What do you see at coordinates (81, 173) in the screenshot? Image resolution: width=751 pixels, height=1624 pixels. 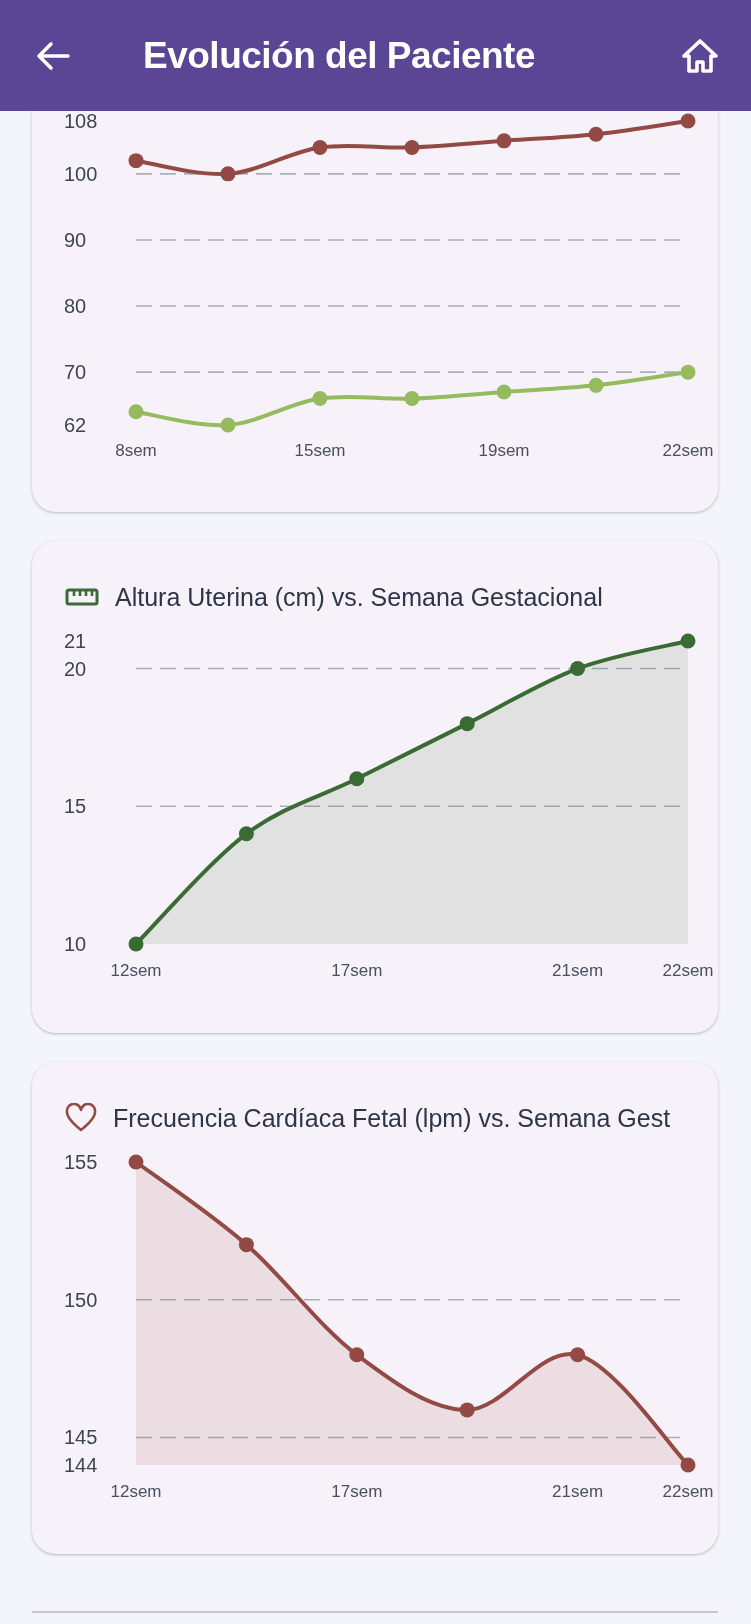 I see `axis-tick-label: 100` at bounding box center [81, 173].